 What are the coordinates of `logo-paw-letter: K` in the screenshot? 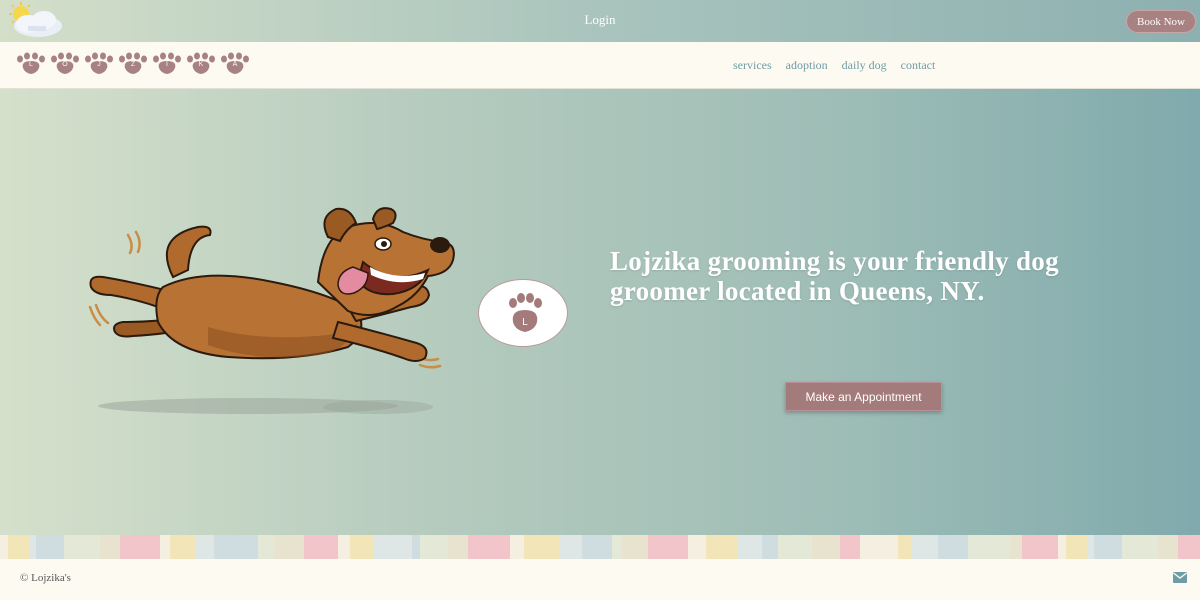 It's located at (201, 63).